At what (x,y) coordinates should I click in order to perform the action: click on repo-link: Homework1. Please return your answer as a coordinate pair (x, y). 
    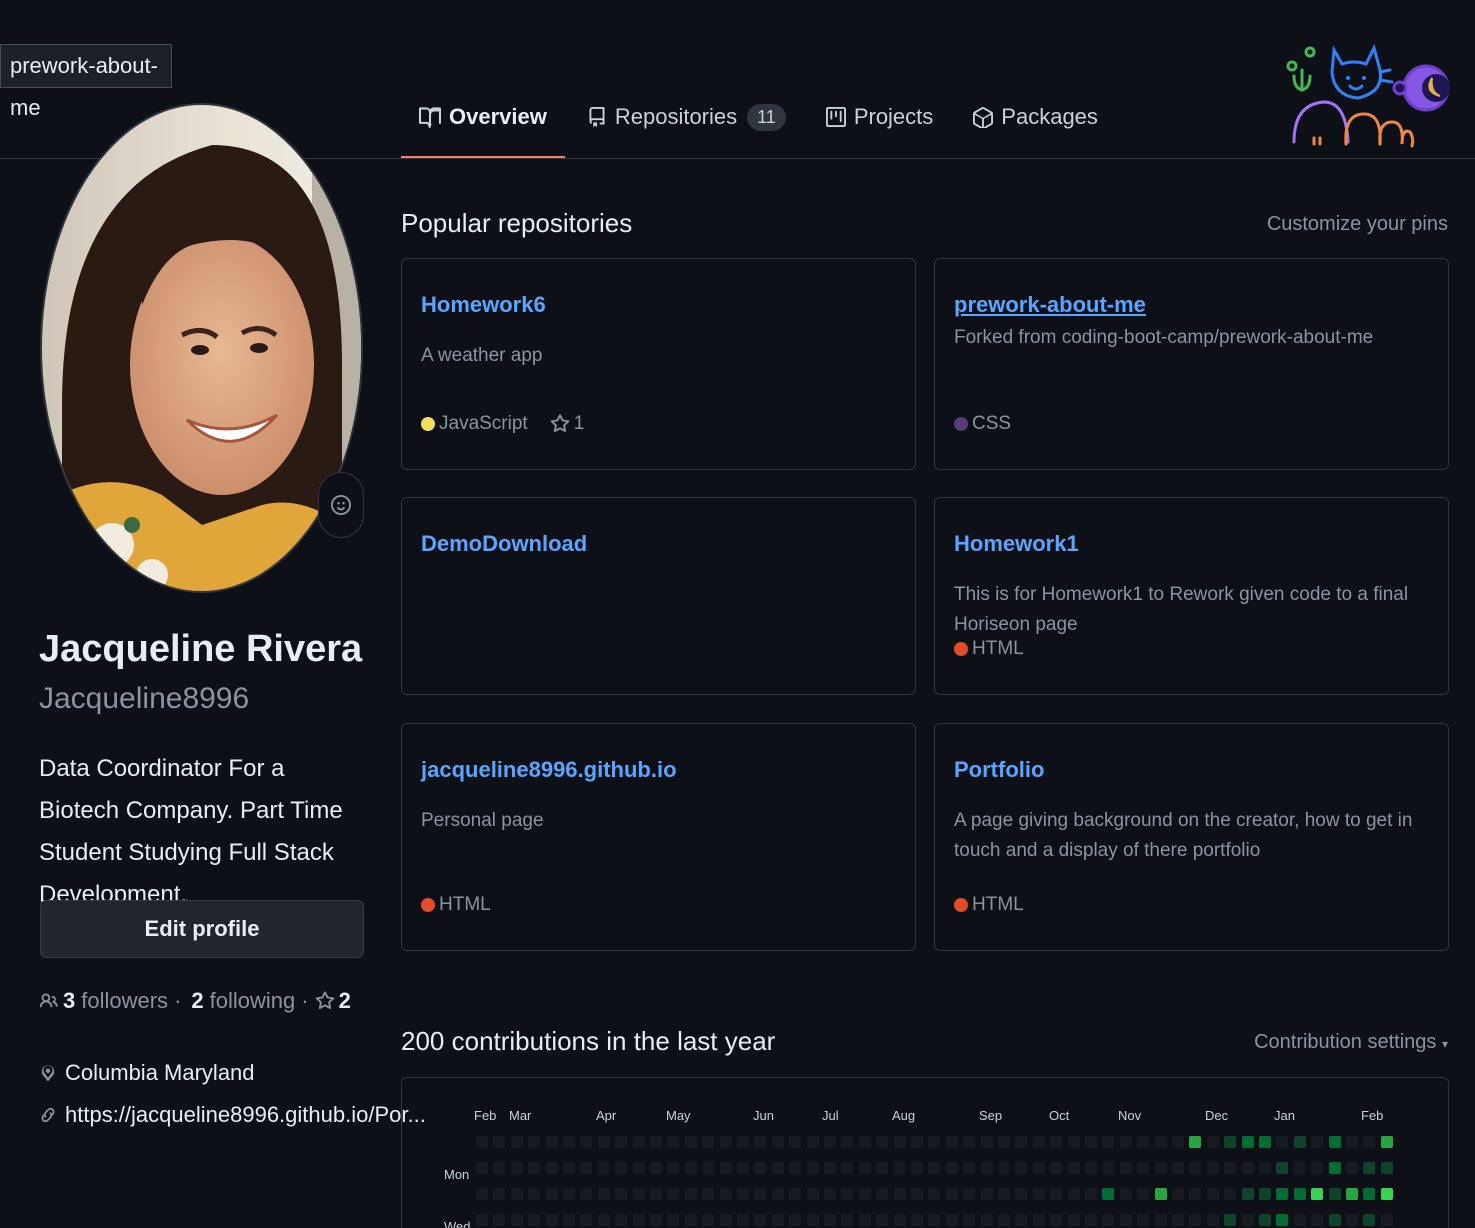
    Looking at the image, I should click on (1016, 544).